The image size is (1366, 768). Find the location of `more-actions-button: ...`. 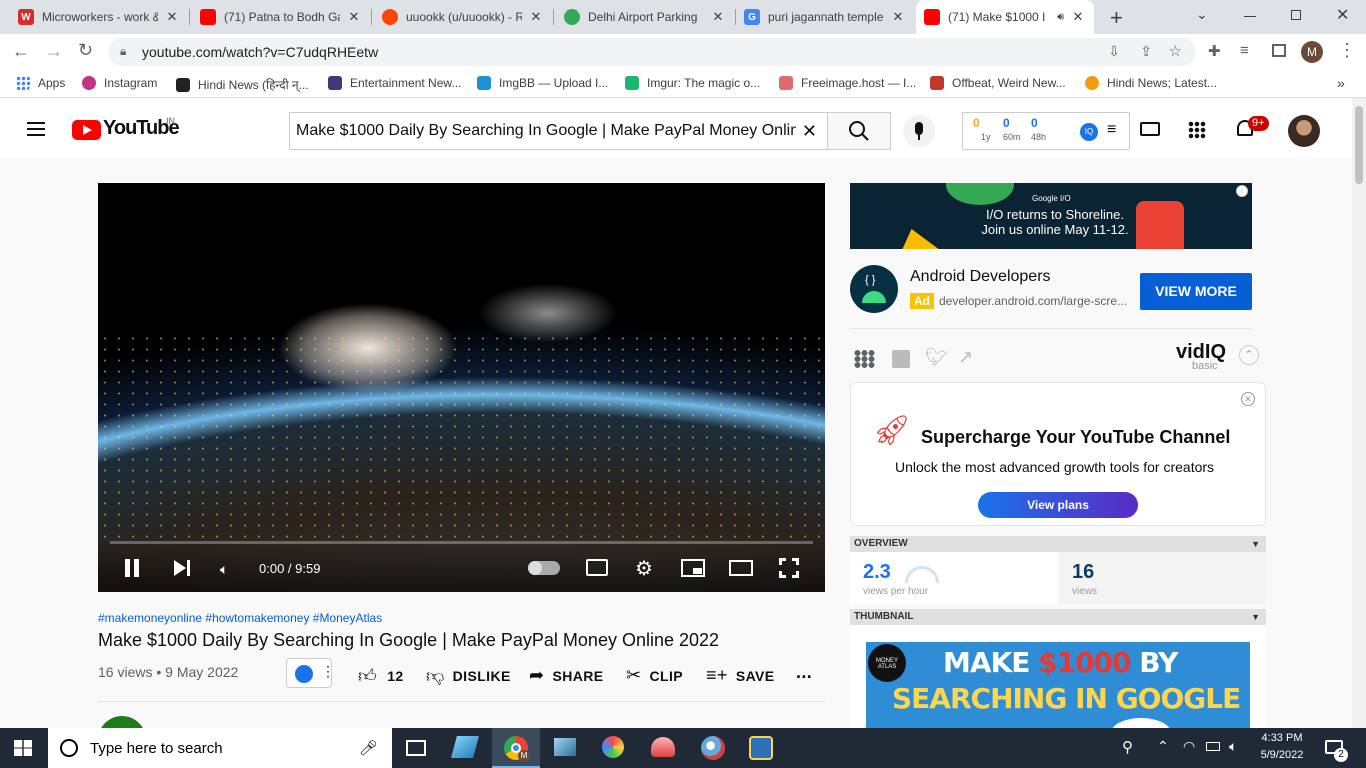

more-actions-button: ... is located at coordinates (804, 672).